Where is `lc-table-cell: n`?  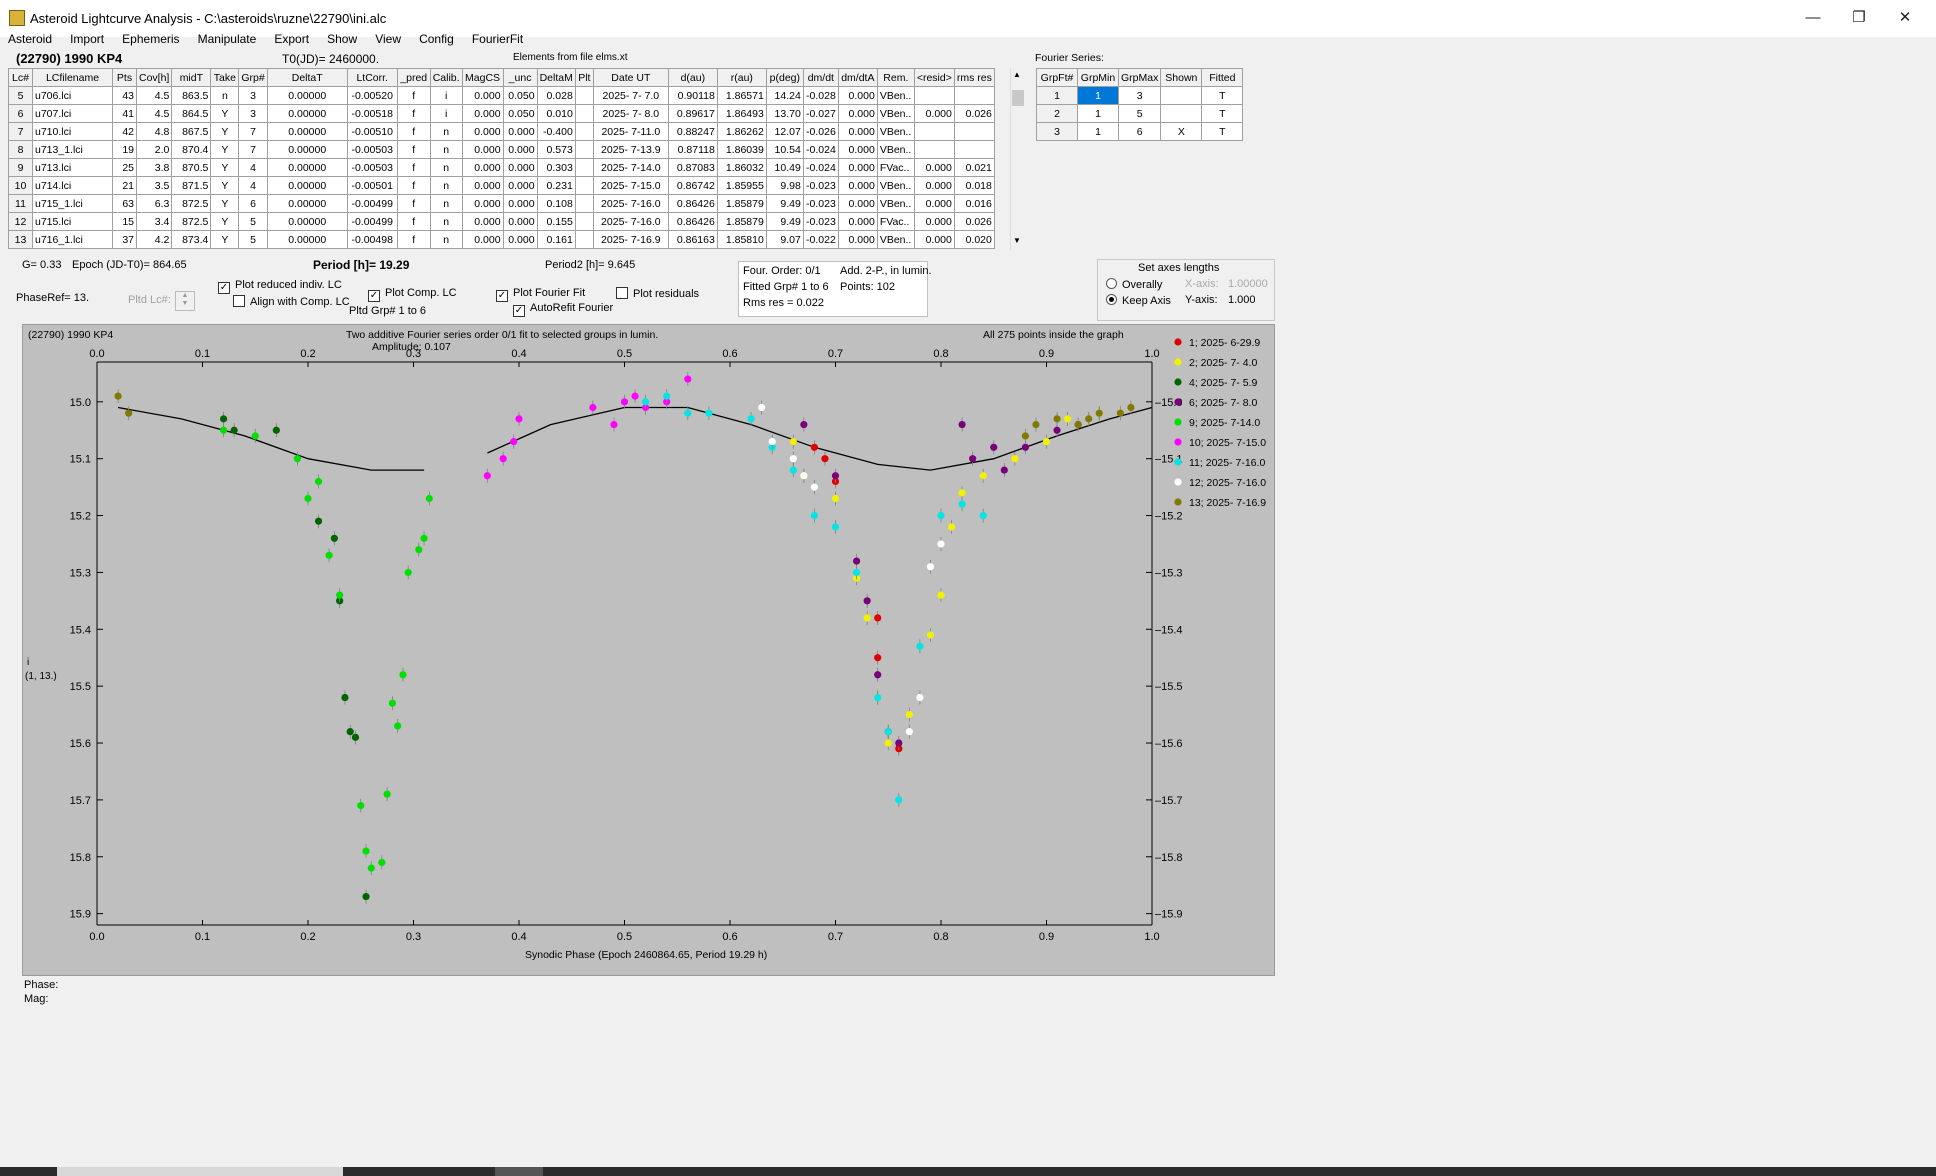 lc-table-cell: n is located at coordinates (446, 131).